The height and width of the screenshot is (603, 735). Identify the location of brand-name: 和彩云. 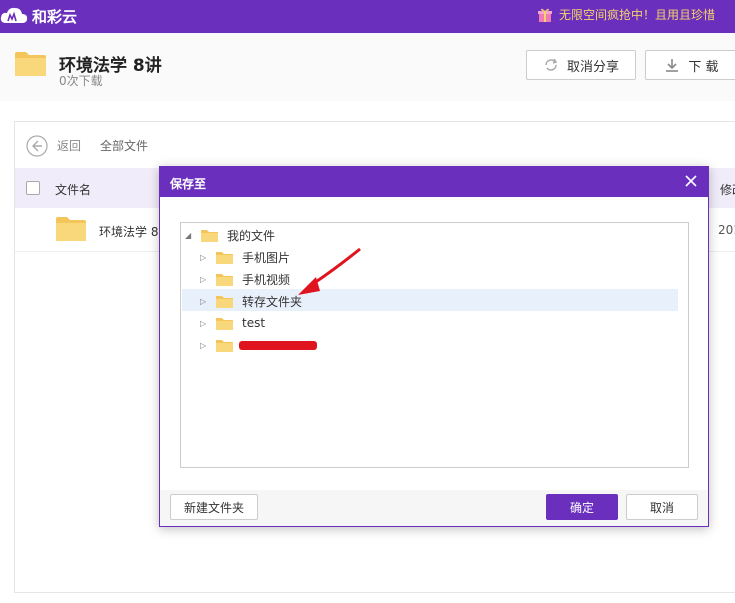
(55, 16).